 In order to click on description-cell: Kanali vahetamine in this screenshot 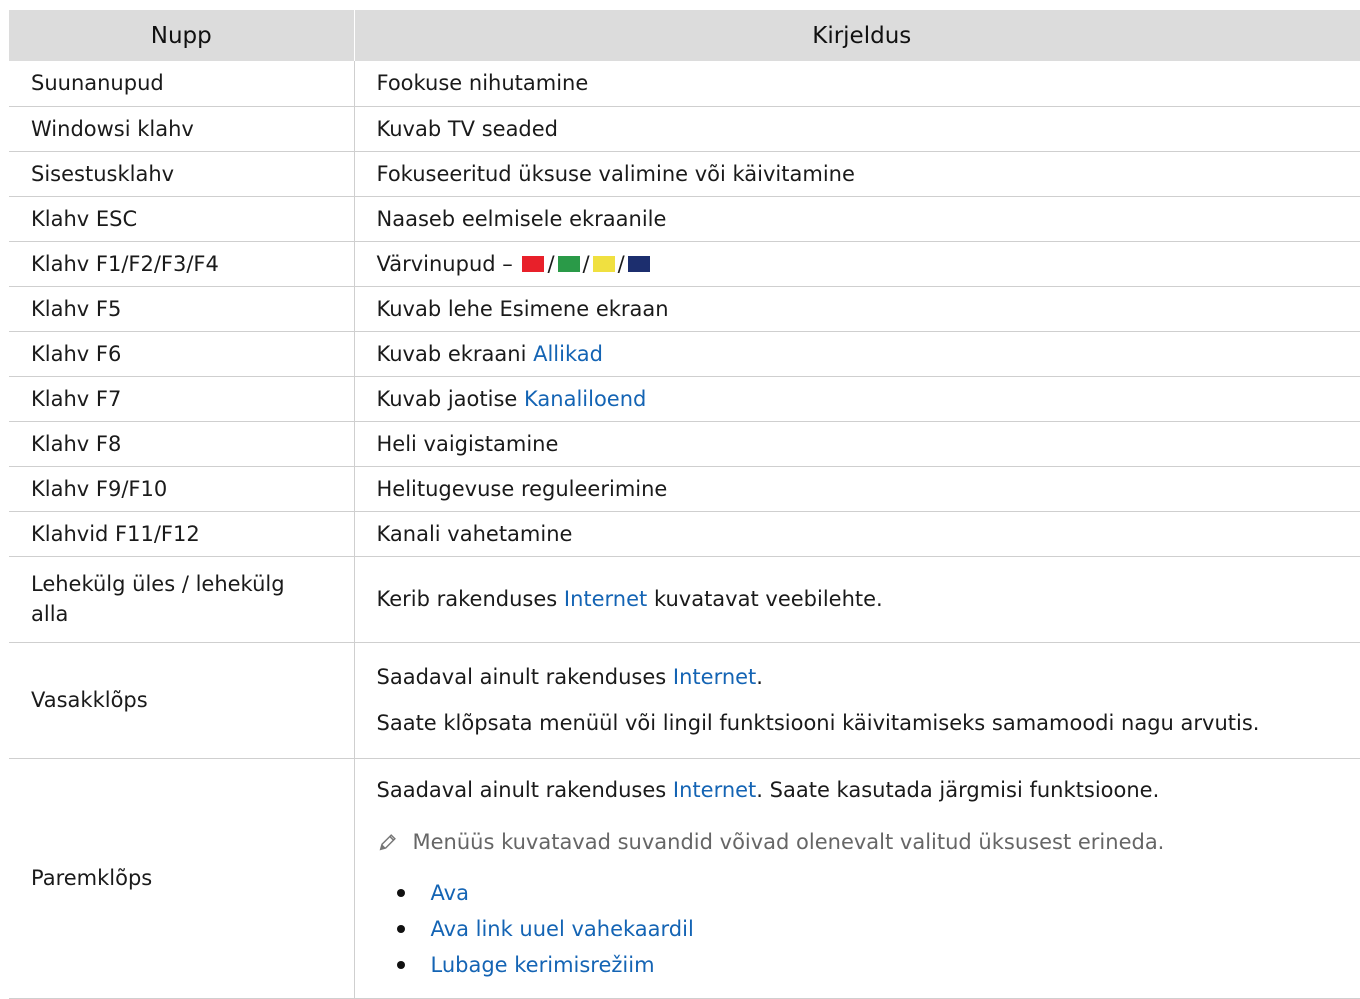, I will do `click(857, 533)`.